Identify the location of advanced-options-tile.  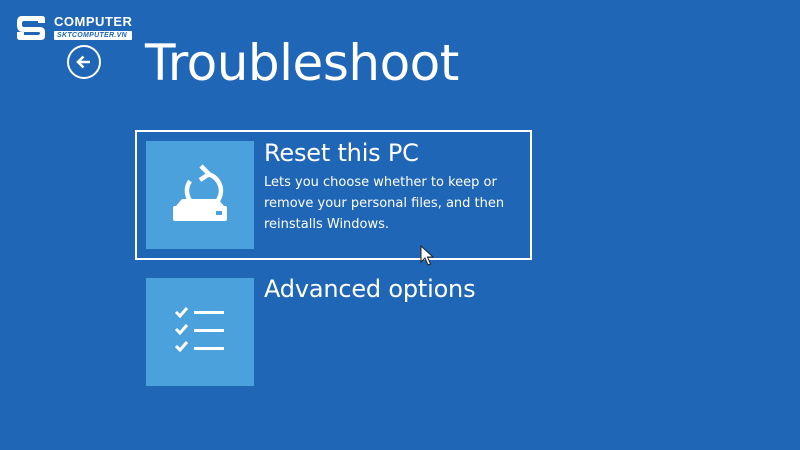
(200, 332).